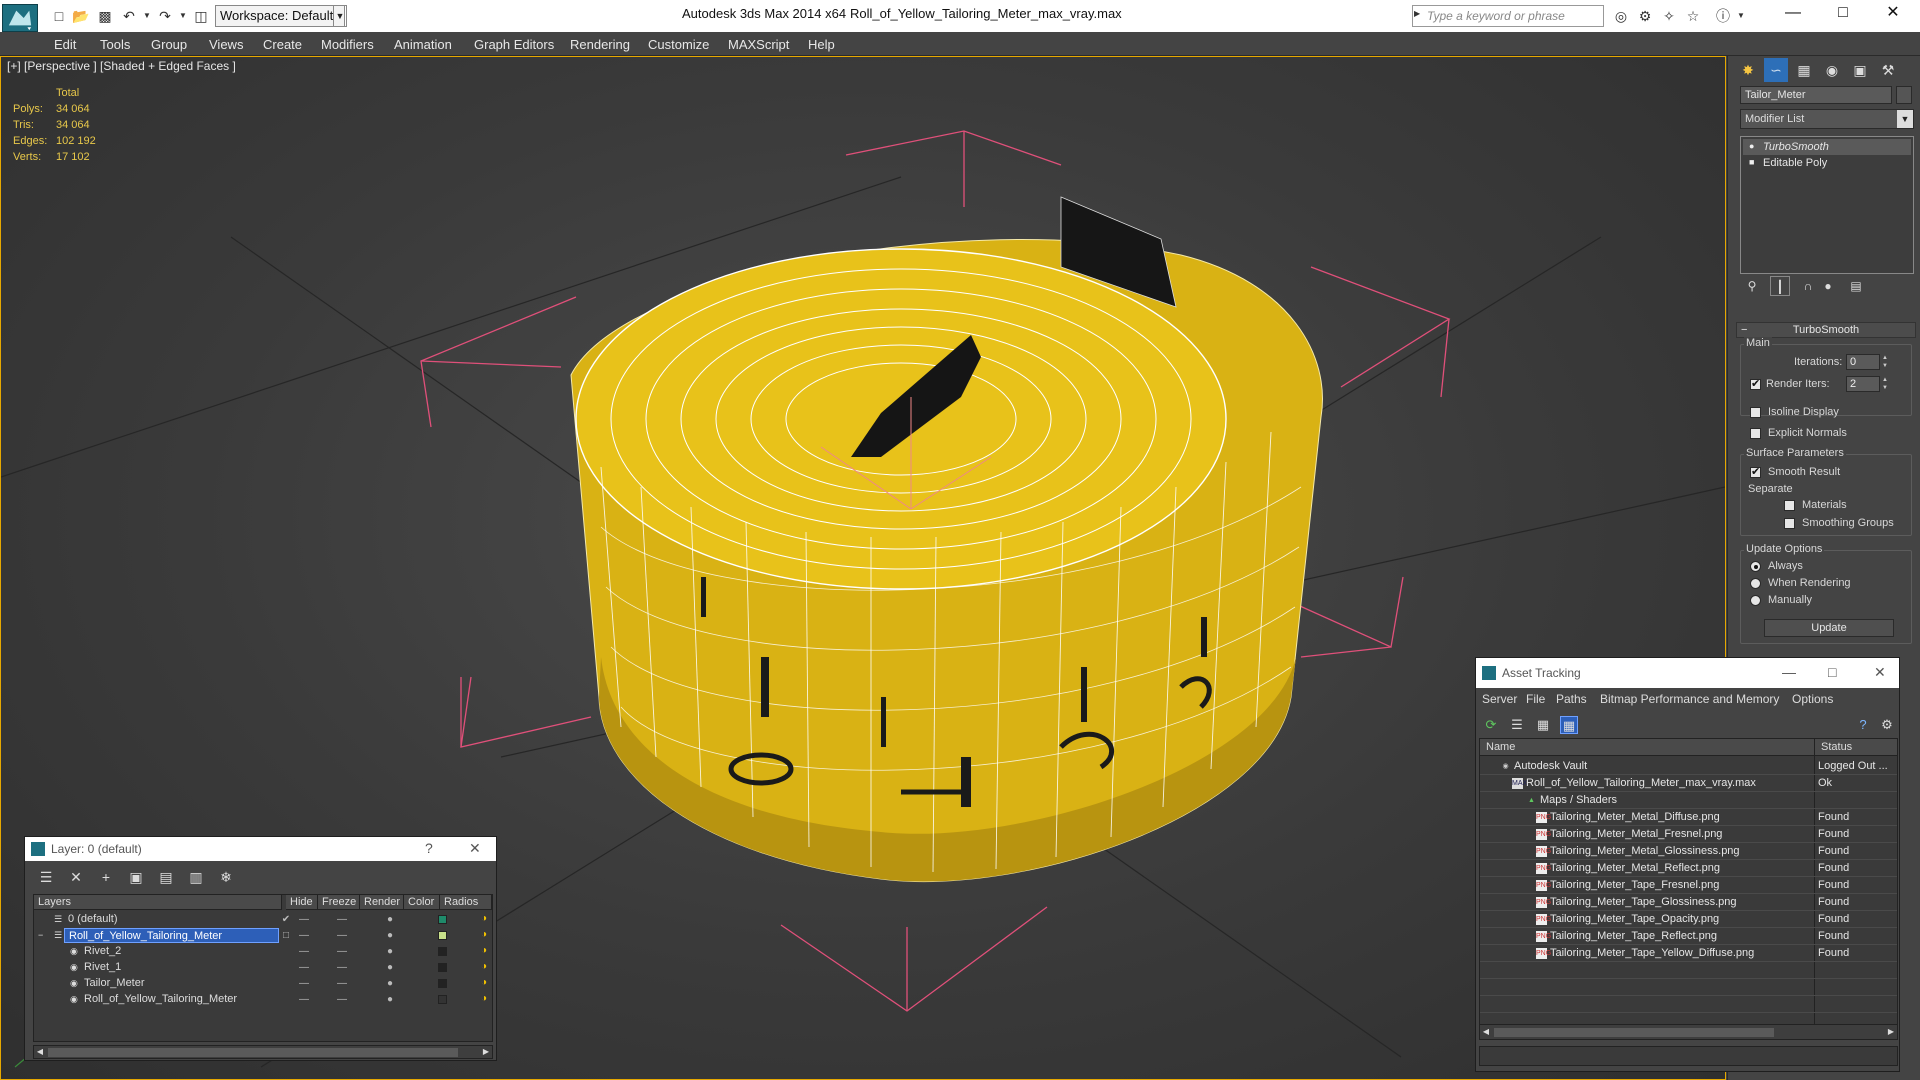 Image resolution: width=1920 pixels, height=1080 pixels. What do you see at coordinates (1827, 147) in the screenshot?
I see `stack-item-turbosmooth: ● TurboSmooth` at bounding box center [1827, 147].